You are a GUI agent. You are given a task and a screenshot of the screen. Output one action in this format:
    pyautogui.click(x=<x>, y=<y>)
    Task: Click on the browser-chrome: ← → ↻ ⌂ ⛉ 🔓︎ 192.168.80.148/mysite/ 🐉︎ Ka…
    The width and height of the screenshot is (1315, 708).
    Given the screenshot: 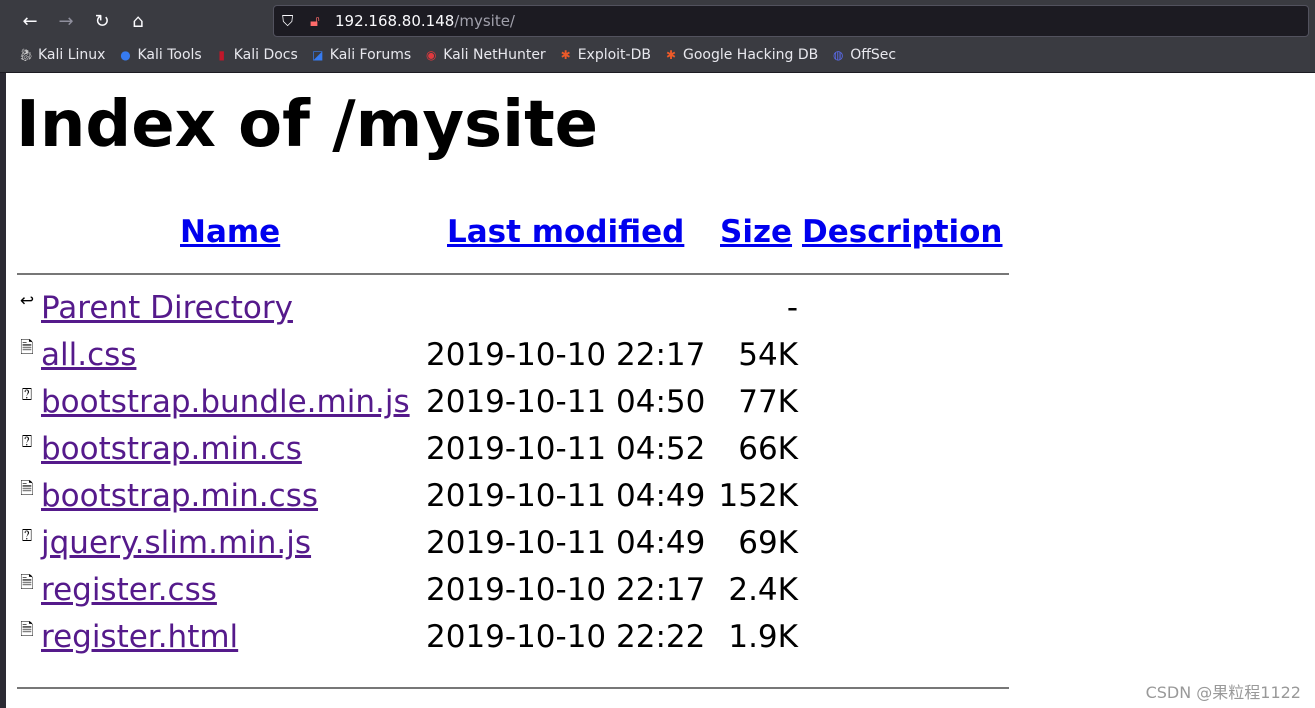 What is the action you would take?
    pyautogui.click(x=657, y=36)
    